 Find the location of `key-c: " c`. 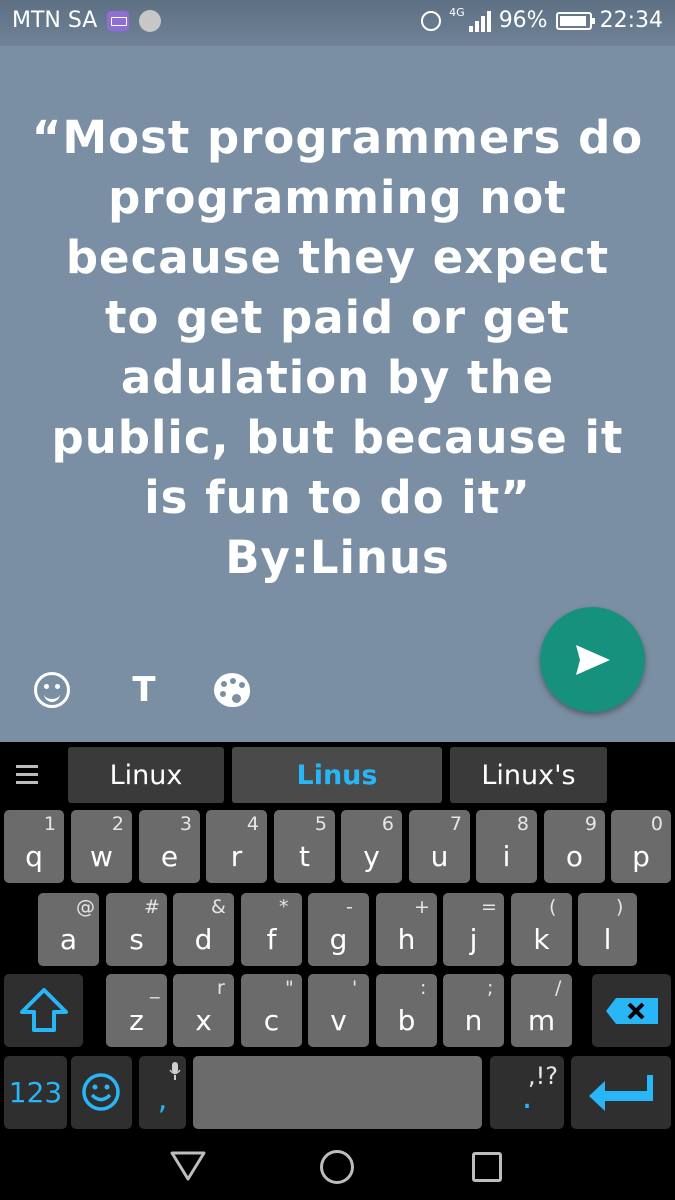

key-c: " c is located at coordinates (271, 1010).